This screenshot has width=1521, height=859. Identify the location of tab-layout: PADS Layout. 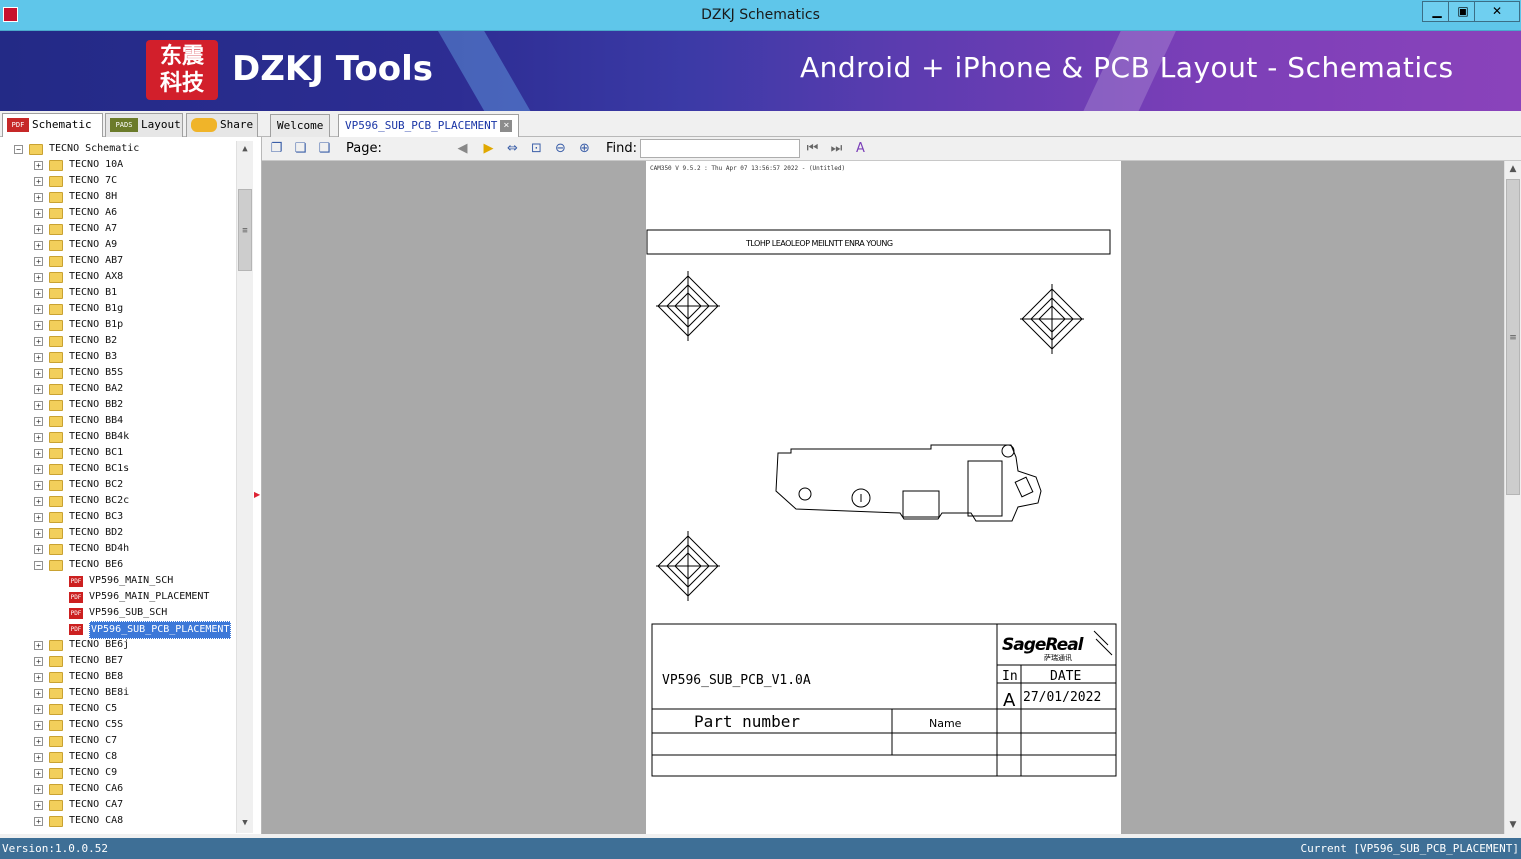
(144, 125).